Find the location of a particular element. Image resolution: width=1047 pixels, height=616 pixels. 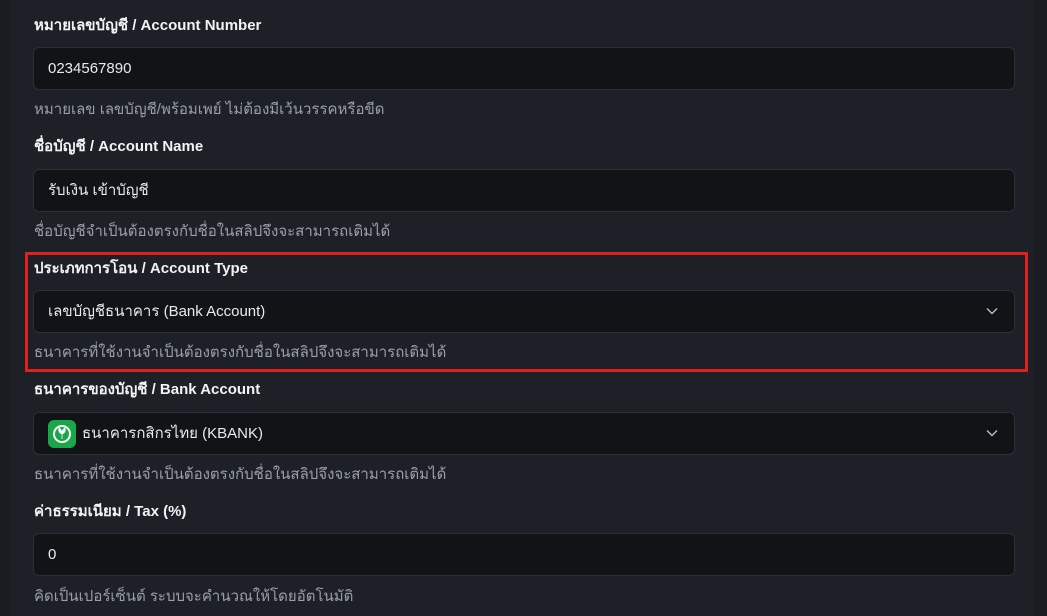

account-type-select: เลขบัญชีธนาคาร (Bank Account) is located at coordinates (524, 311).